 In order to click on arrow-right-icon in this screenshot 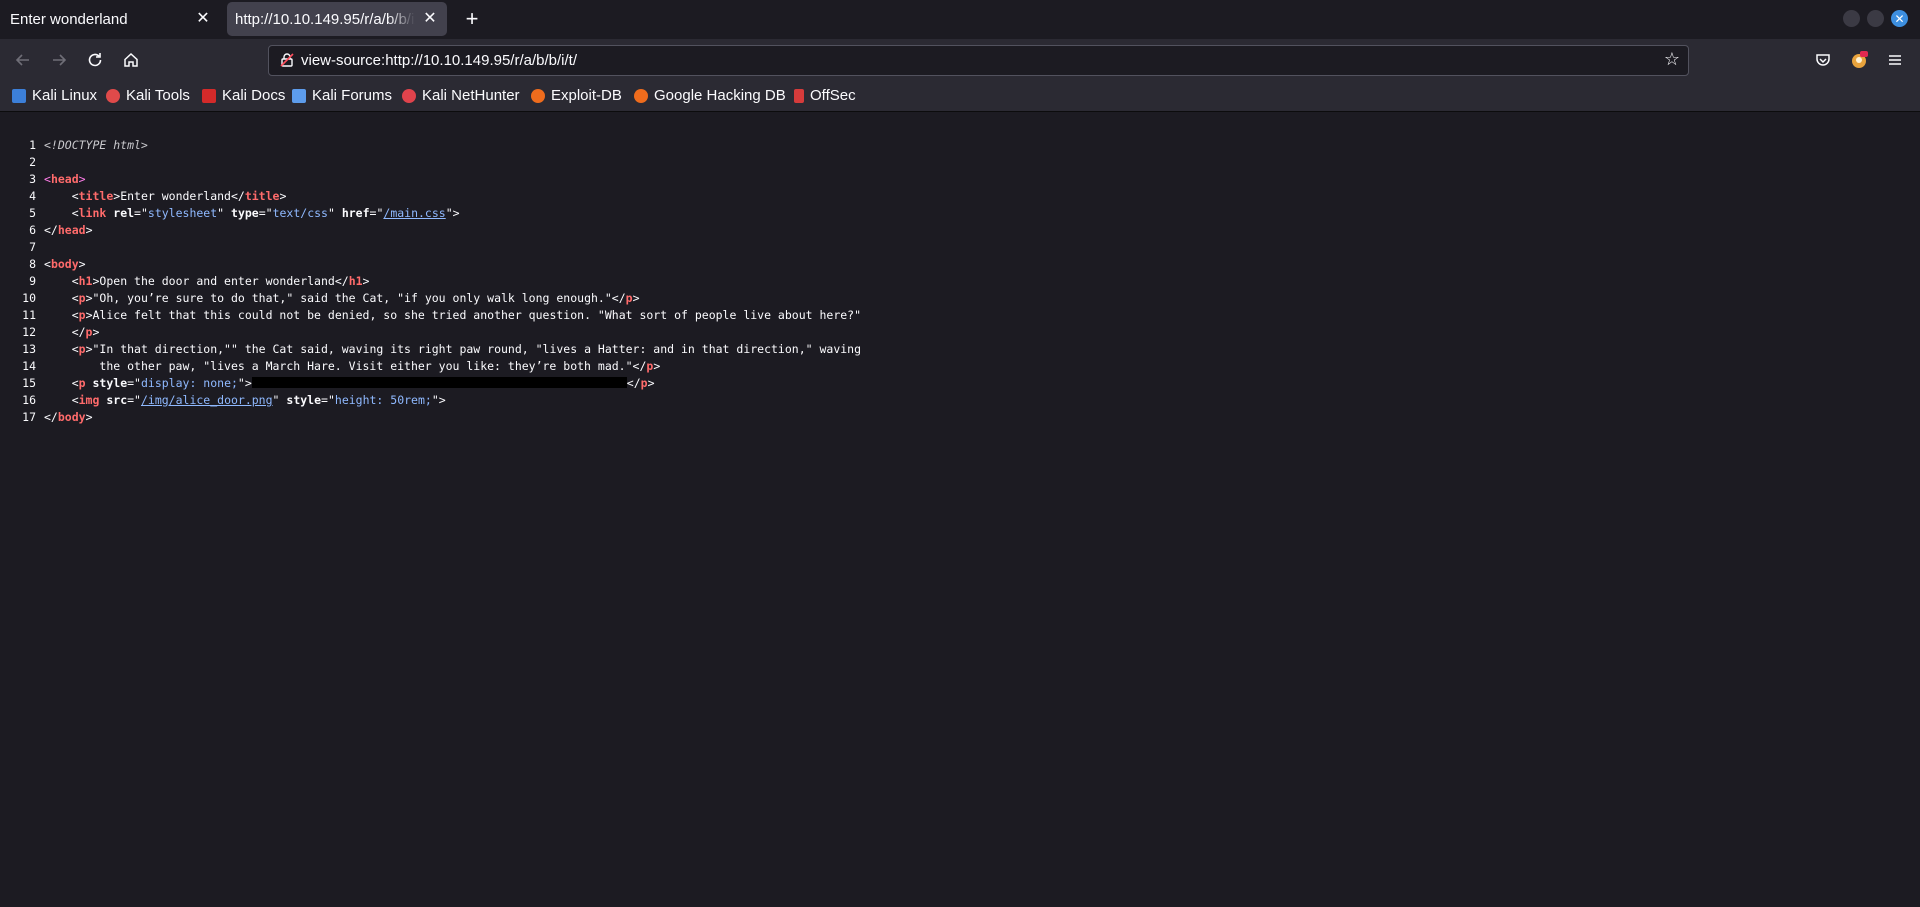, I will do `click(60, 60)`.